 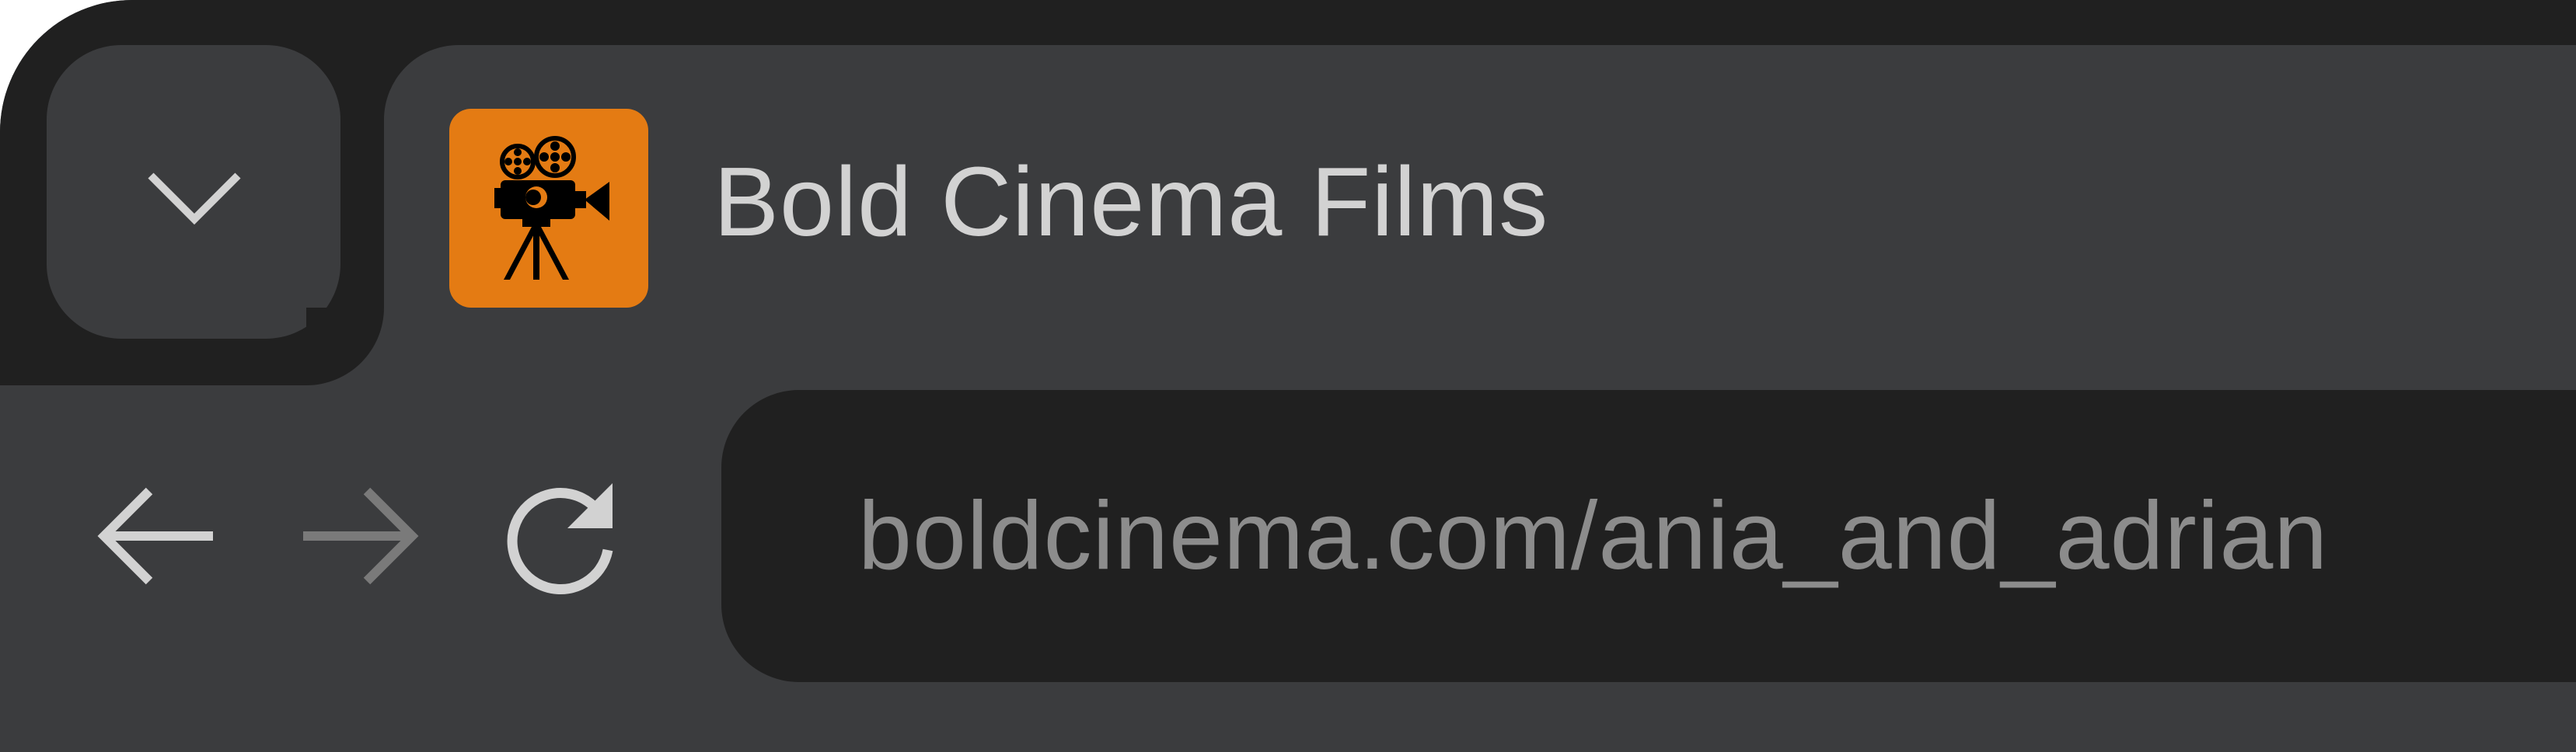 I want to click on back-button, so click(x=157, y=536).